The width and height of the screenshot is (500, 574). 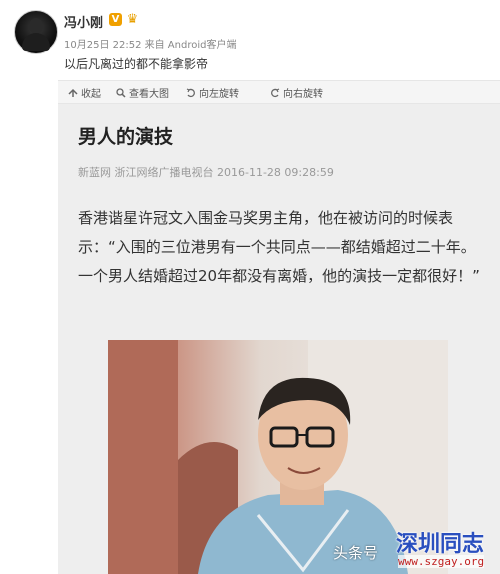 I want to click on collapse-button: 收起, so click(x=84, y=92).